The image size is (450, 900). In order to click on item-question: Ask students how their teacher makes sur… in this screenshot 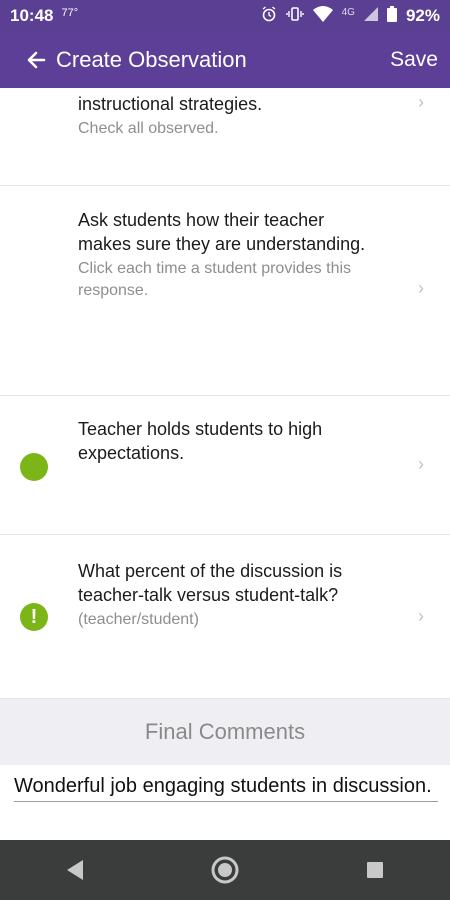, I will do `click(222, 232)`.